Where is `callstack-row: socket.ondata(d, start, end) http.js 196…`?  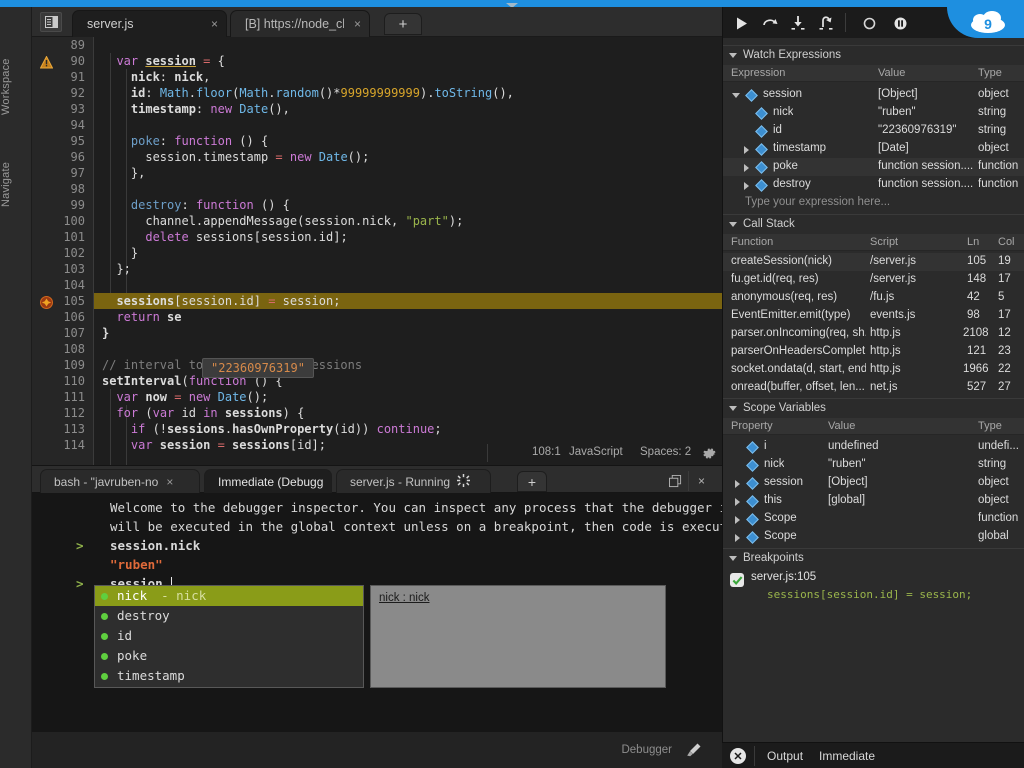
callstack-row: socket.ondata(d, start, end) http.js 196… is located at coordinates (873, 370).